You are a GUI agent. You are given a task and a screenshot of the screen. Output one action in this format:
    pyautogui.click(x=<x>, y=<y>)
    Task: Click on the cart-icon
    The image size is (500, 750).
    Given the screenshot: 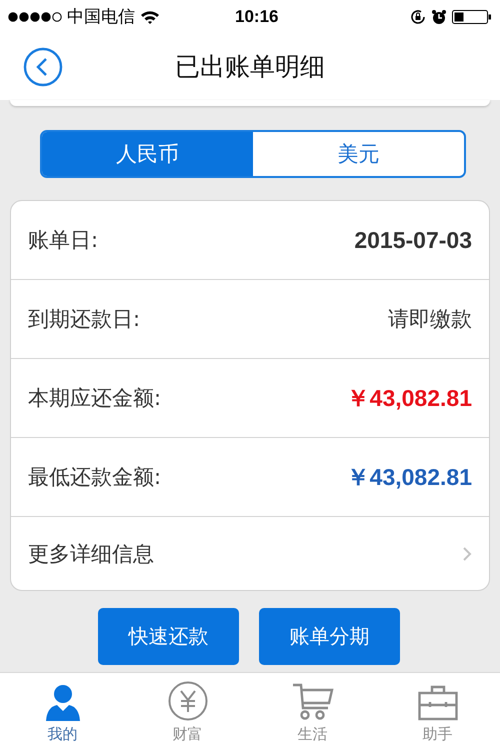 What is the action you would take?
    pyautogui.click(x=313, y=702)
    